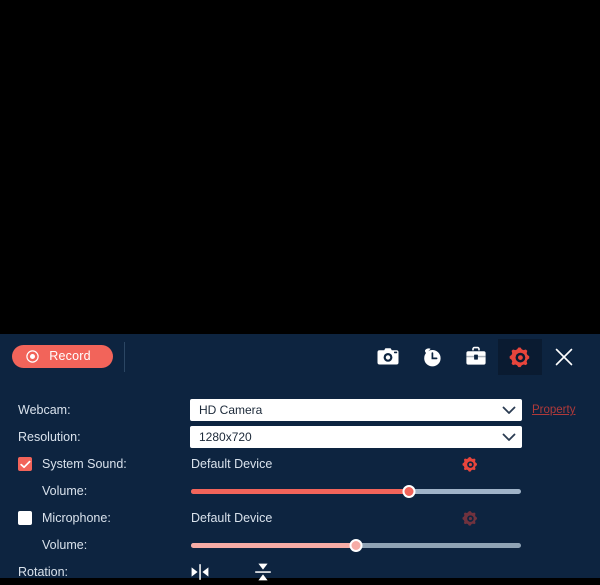  I want to click on camera-icon, so click(388, 357).